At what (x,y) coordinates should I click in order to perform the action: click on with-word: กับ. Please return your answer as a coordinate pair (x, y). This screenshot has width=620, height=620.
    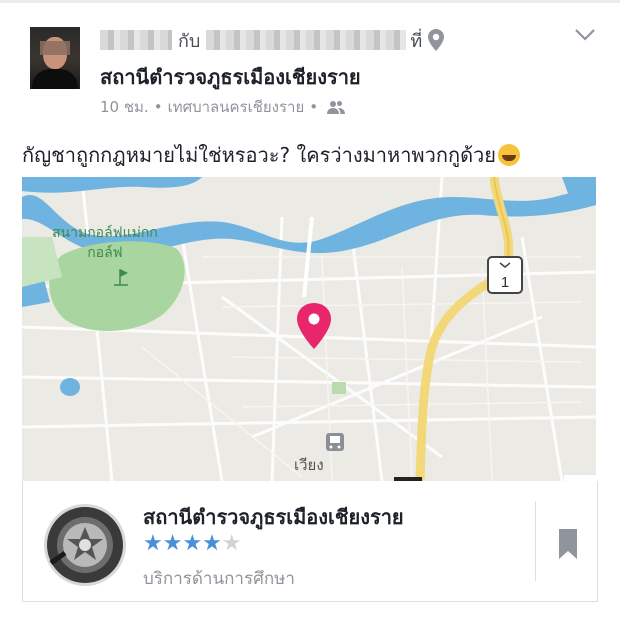
    Looking at the image, I should click on (189, 41).